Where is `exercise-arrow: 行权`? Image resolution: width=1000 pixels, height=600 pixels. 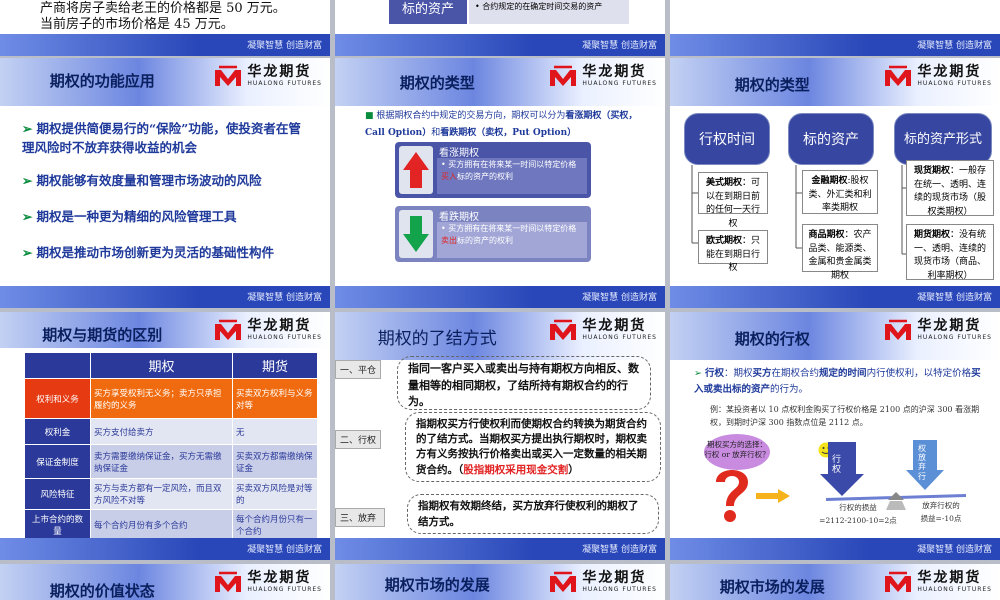 exercise-arrow: 行权 is located at coordinates (842, 469).